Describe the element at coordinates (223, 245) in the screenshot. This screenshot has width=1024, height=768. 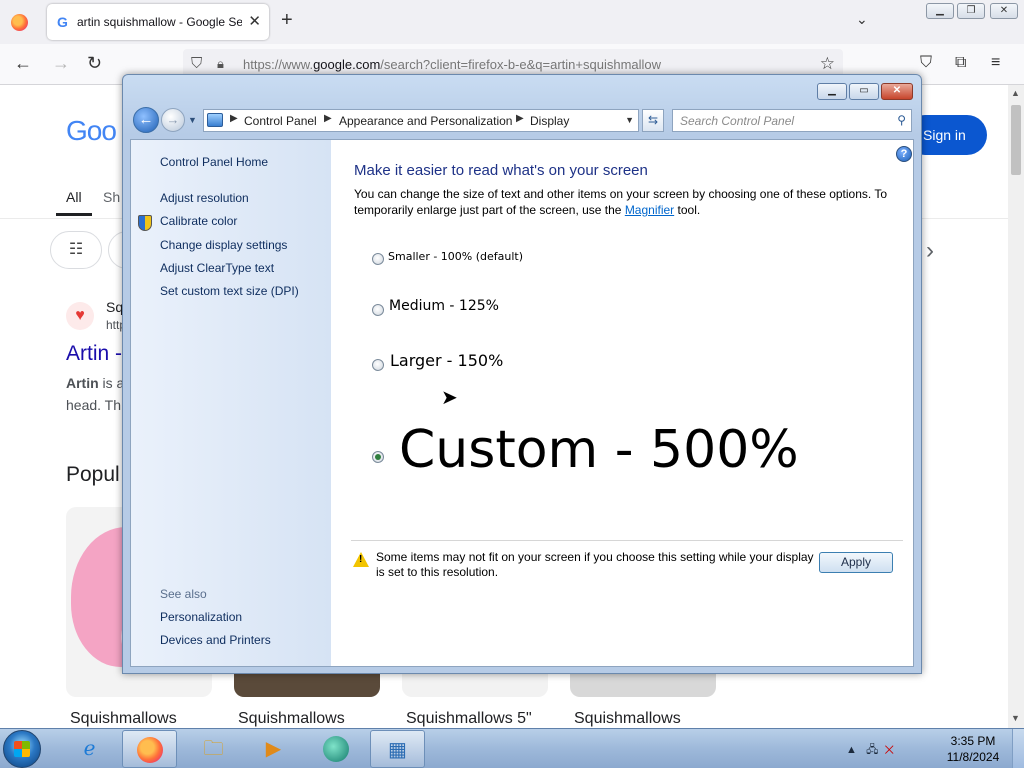
I see `sidebar-item-change-display-settings: Change display settings` at that location.